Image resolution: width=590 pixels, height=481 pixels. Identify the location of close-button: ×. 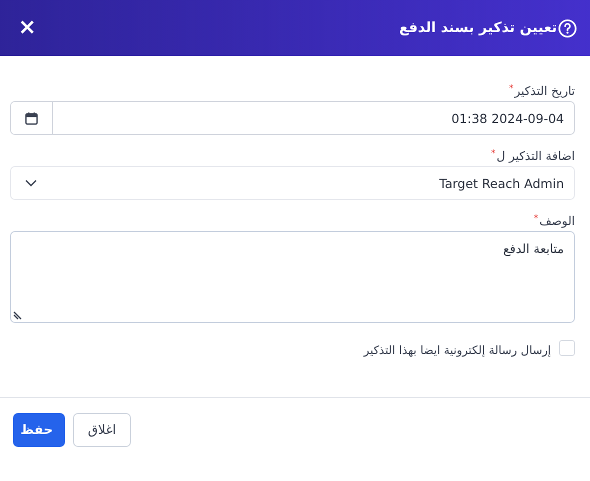
(27, 28).